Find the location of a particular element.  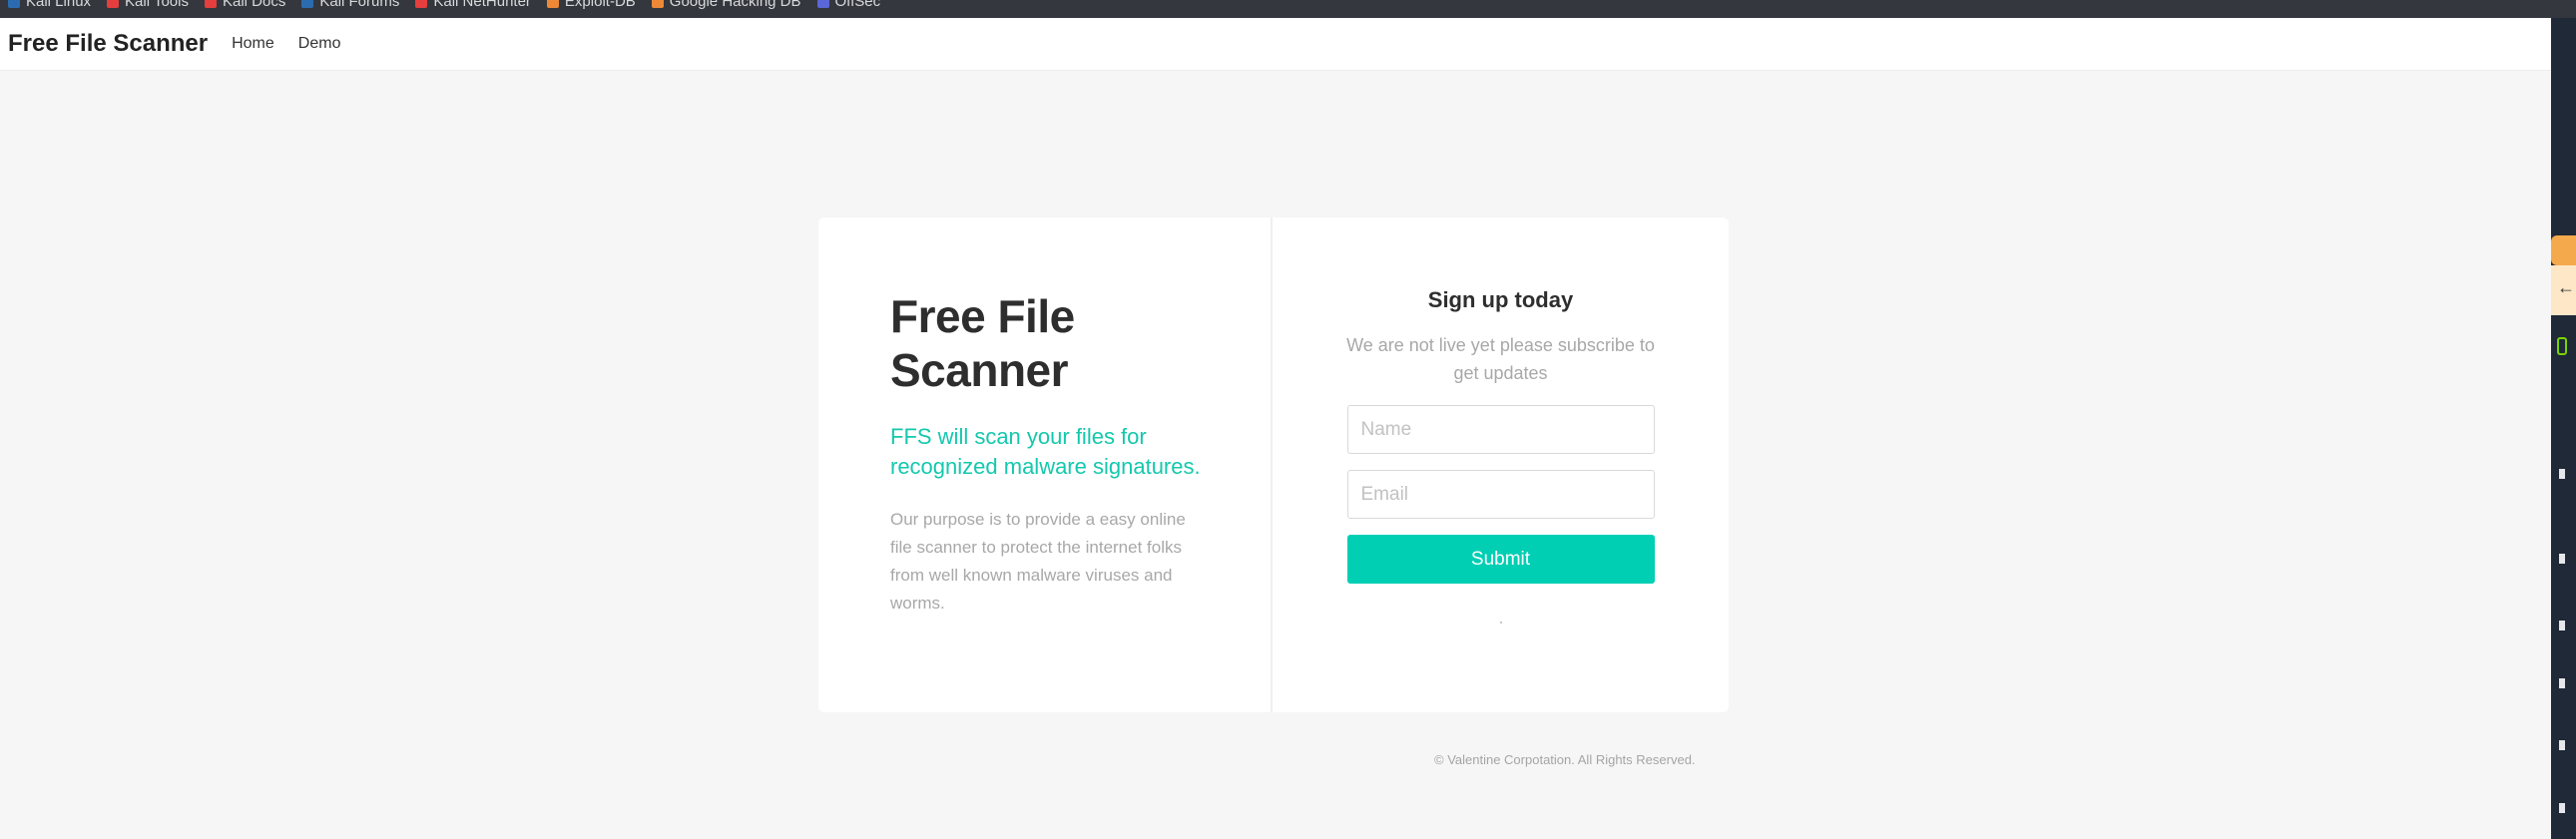

email-input is located at coordinates (1501, 494).